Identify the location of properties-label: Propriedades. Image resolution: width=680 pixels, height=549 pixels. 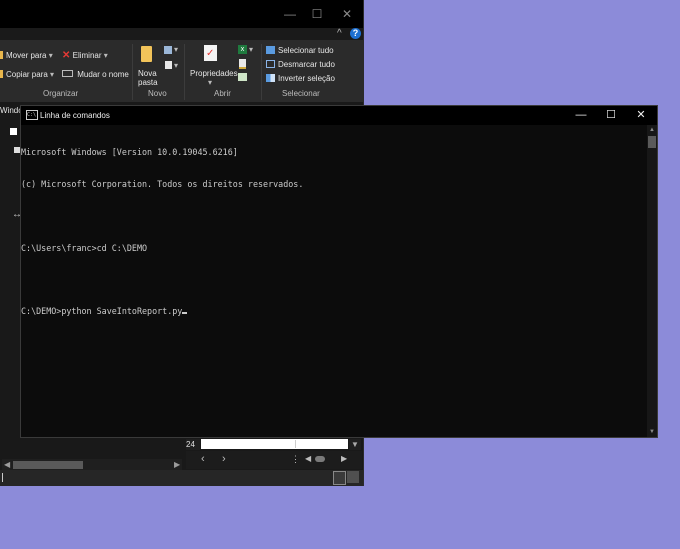
(214, 73).